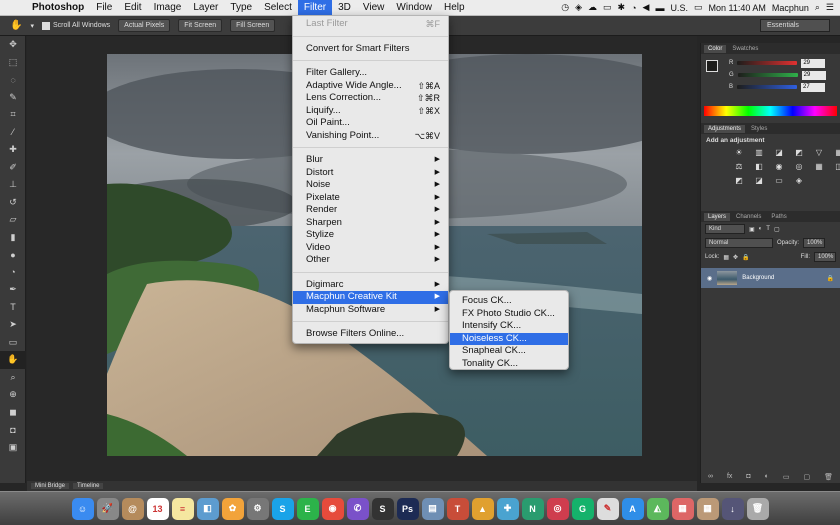 The width and height of the screenshot is (840, 525). I want to click on dock-photos-icon: ✿, so click(232, 508).